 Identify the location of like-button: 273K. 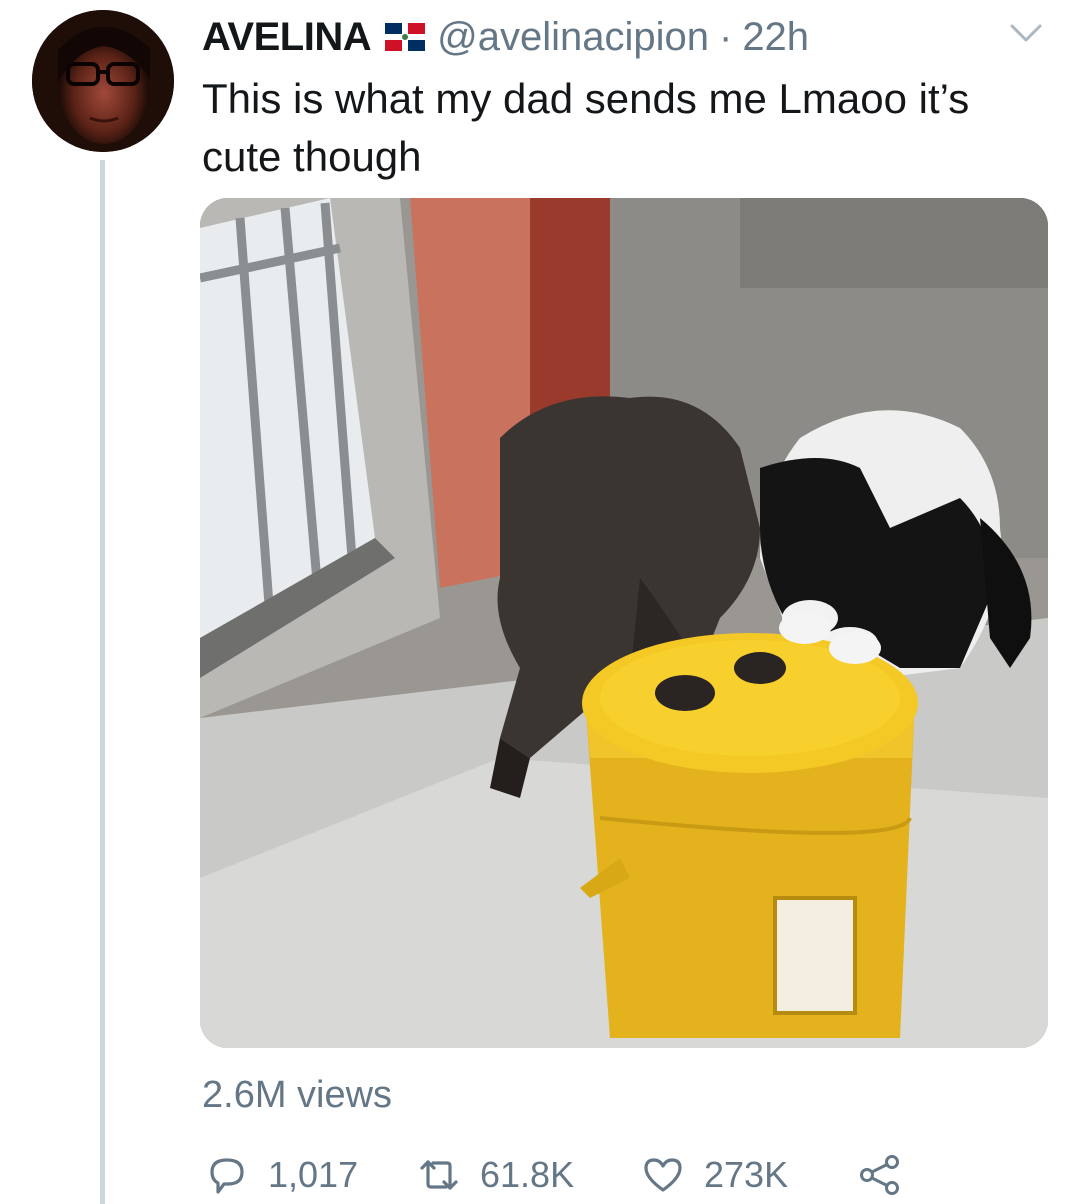
(714, 1175).